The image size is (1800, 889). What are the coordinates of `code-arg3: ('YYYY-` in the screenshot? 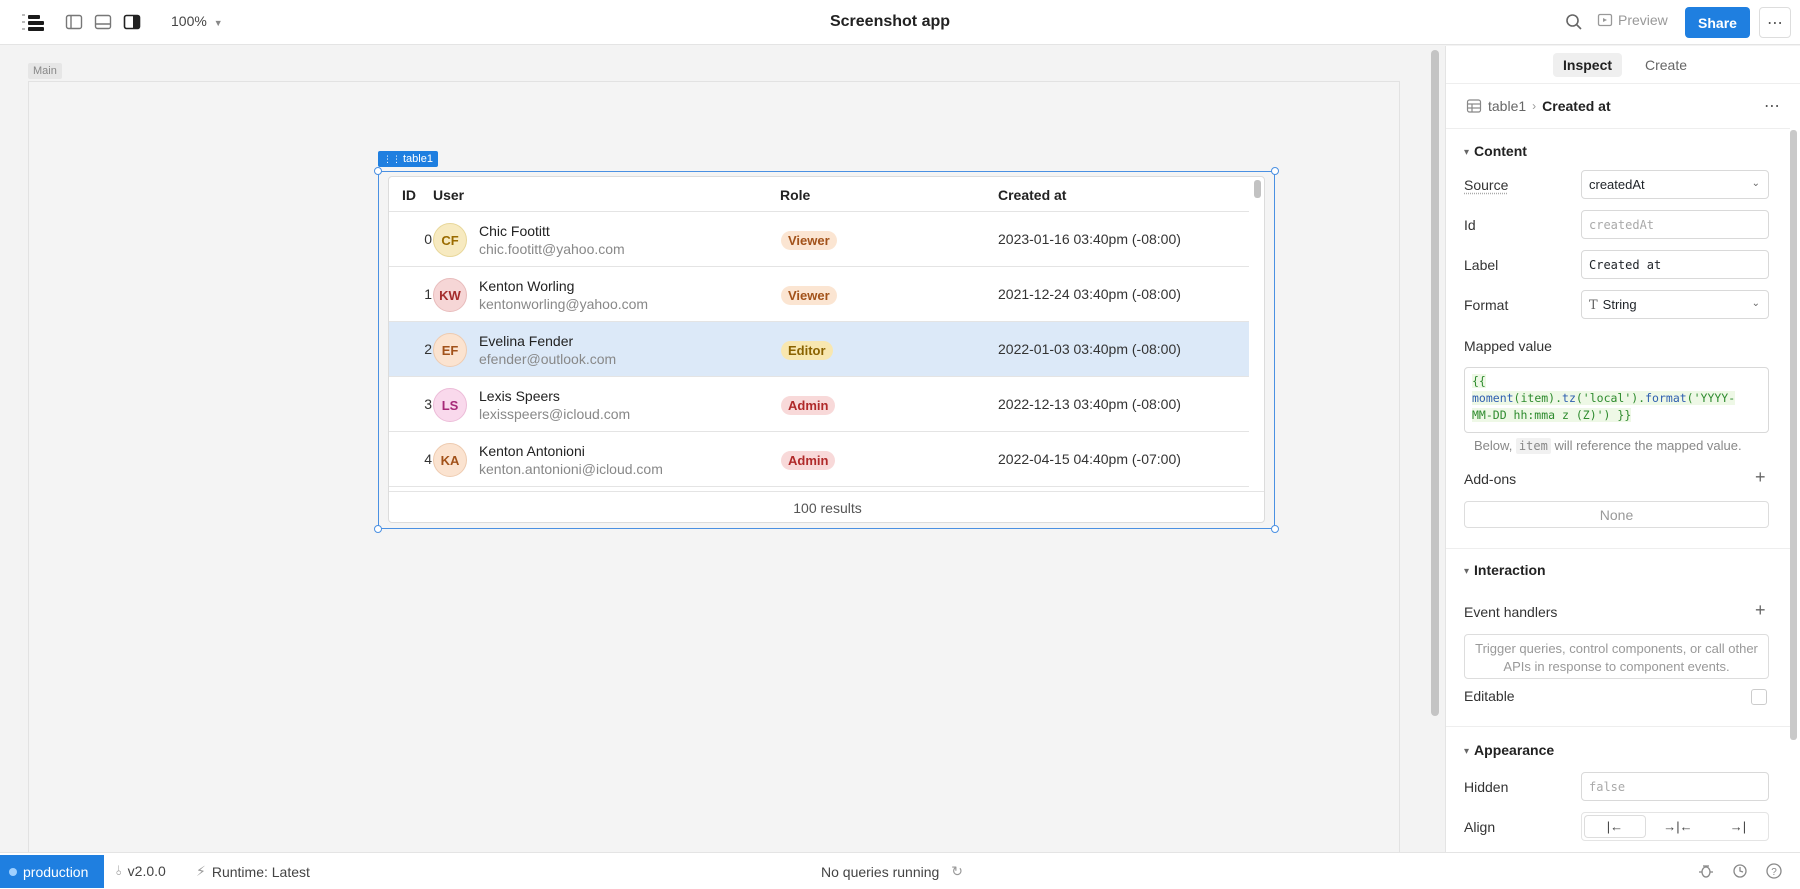 It's located at (1711, 398).